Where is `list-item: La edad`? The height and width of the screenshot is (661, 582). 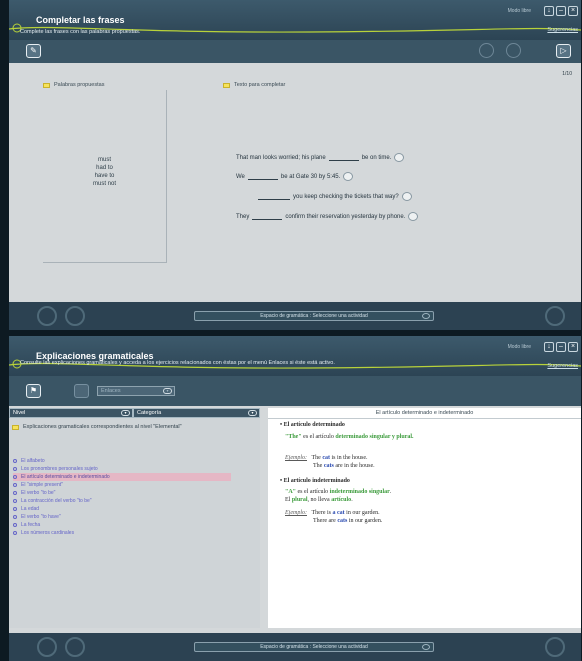
list-item: La edad is located at coordinates (122, 509).